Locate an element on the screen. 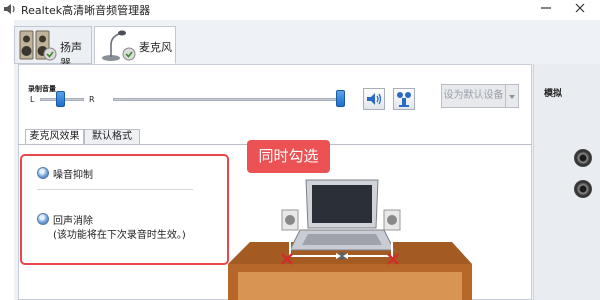 The width and height of the screenshot is (600, 300). chevron-down-icon is located at coordinates (512, 97).